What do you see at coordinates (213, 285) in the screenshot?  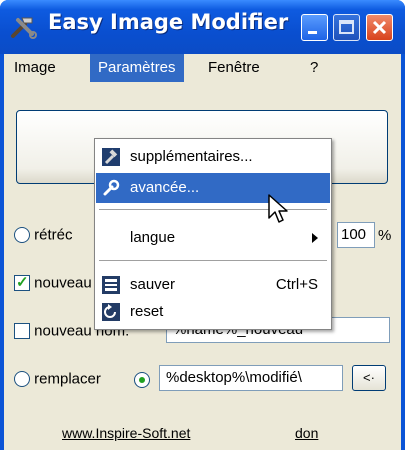 I see `menu-item-sauver: sauver Ctrl+S` at bounding box center [213, 285].